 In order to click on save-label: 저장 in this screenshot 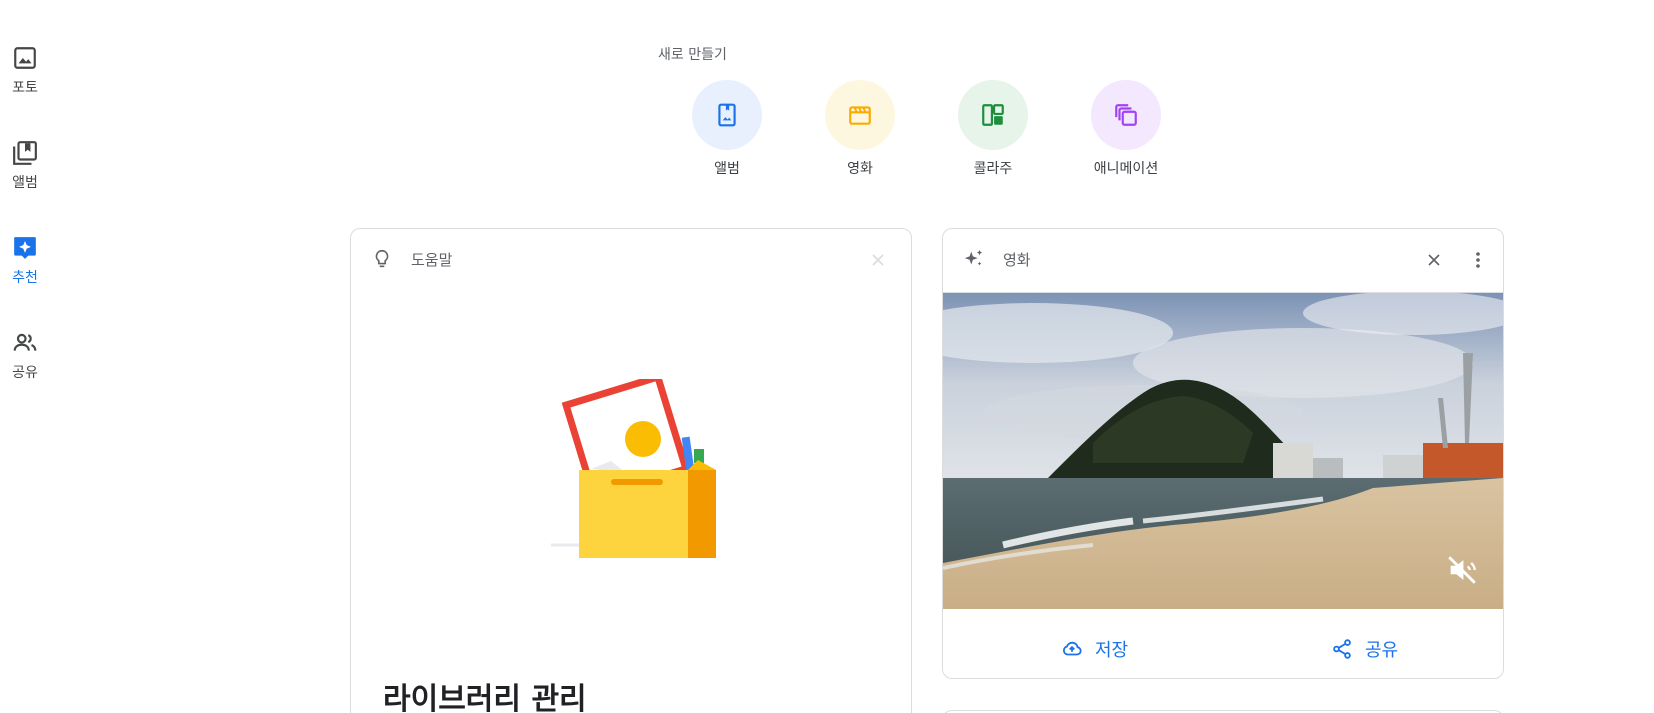, I will do `click(1112, 650)`.